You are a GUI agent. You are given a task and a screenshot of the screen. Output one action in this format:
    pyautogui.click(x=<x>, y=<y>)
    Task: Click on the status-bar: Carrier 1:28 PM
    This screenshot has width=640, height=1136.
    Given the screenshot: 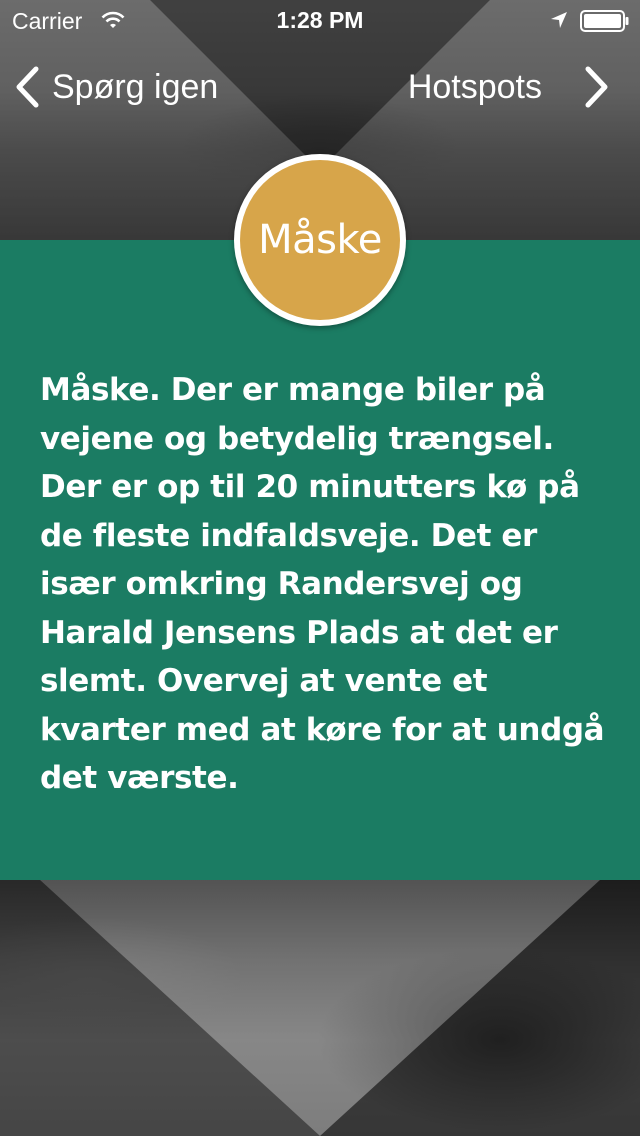 What is the action you would take?
    pyautogui.click(x=320, y=20)
    